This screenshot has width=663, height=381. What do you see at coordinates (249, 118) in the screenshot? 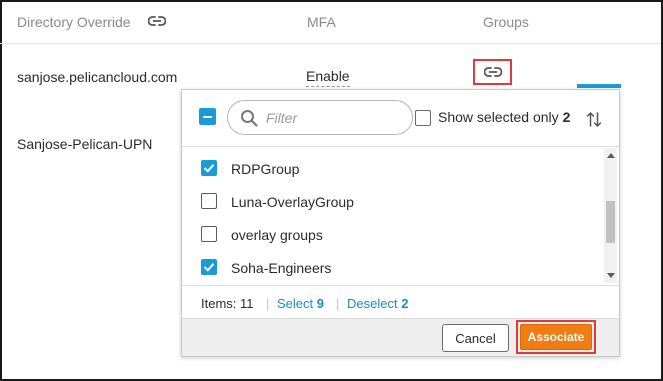
I see `search-icon` at bounding box center [249, 118].